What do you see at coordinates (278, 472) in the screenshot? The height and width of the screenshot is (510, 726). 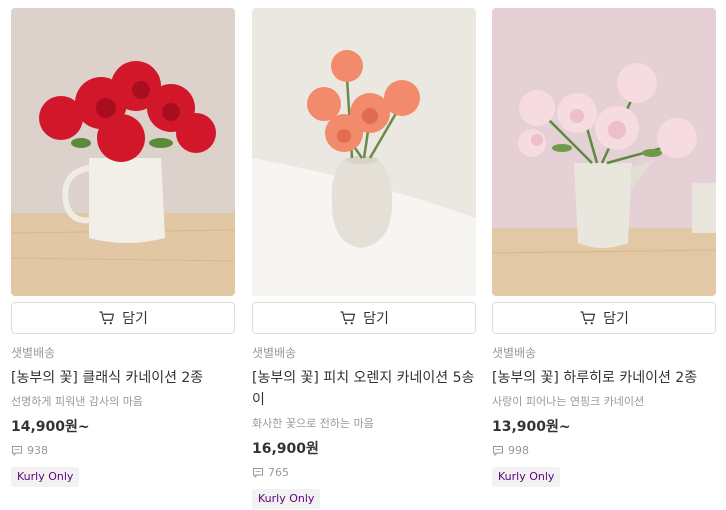 I see `review-count-value: 765` at bounding box center [278, 472].